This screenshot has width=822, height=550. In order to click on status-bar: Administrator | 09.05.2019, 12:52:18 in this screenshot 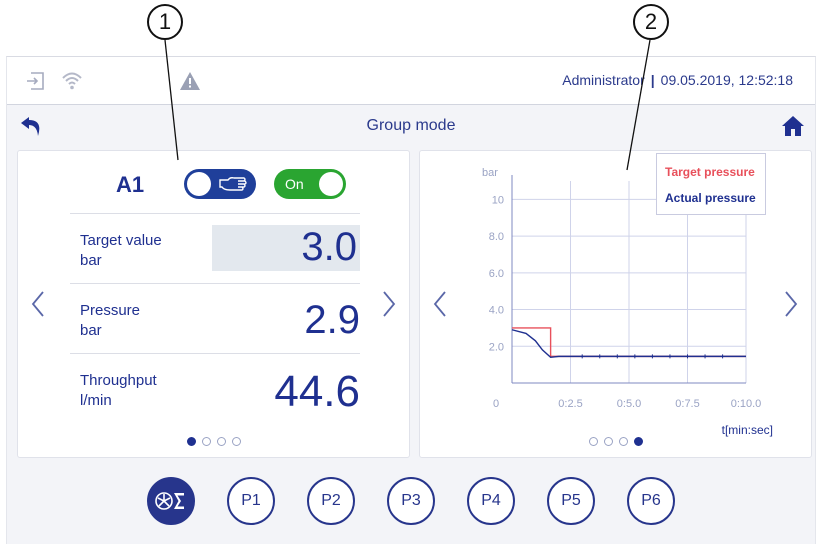, I will do `click(411, 81)`.